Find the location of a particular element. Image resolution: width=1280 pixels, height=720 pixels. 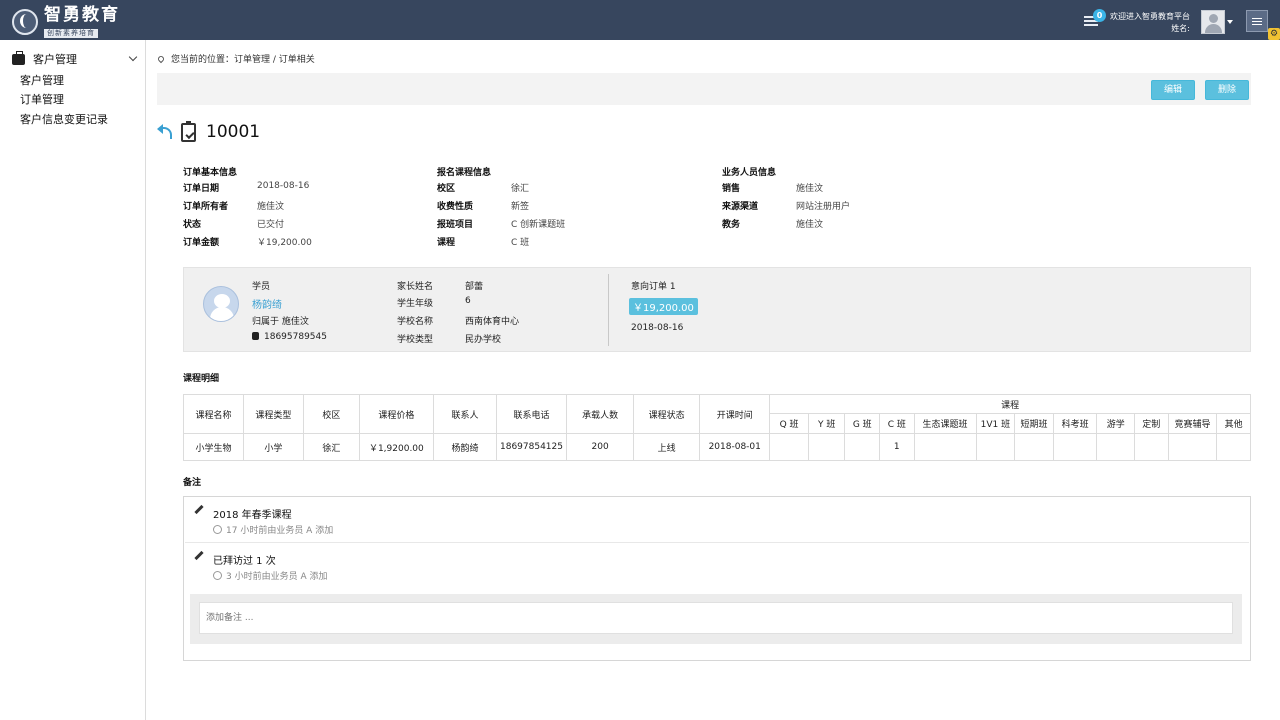

sidebar-item-change-log: 客户信息变更记录 is located at coordinates (64, 119).